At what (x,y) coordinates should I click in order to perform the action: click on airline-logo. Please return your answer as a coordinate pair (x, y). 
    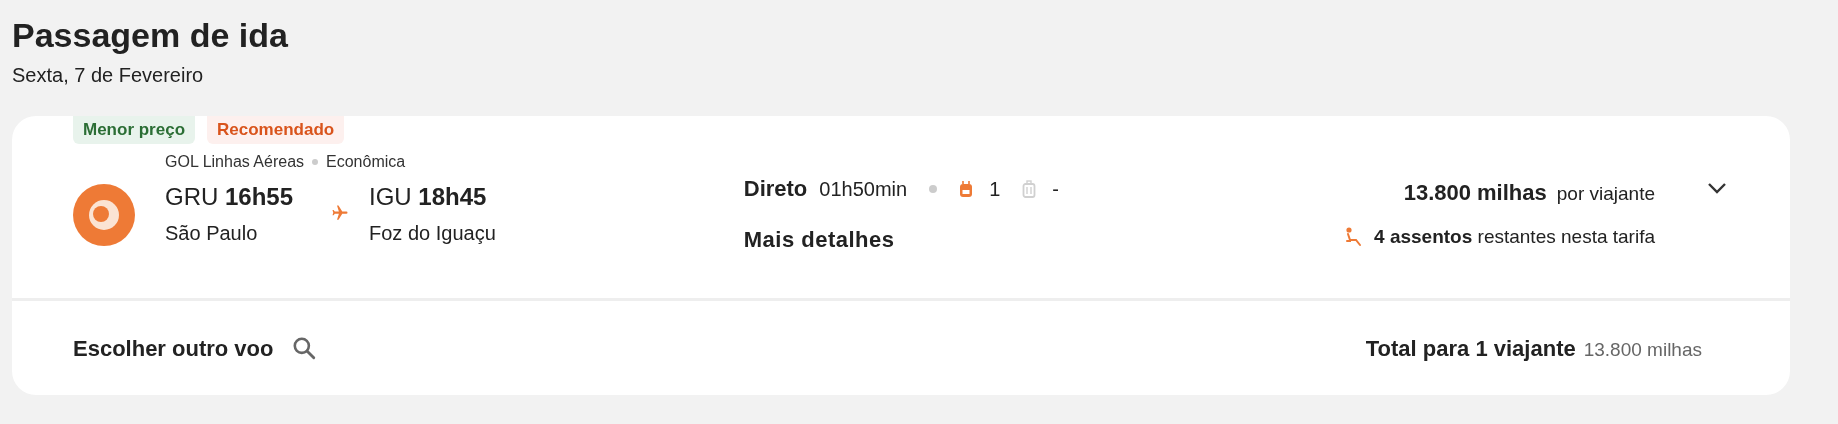
    Looking at the image, I should click on (104, 215).